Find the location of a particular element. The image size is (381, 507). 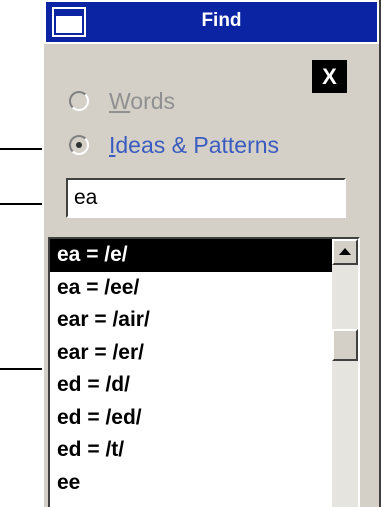

window-title: Find is located at coordinates (221, 20).